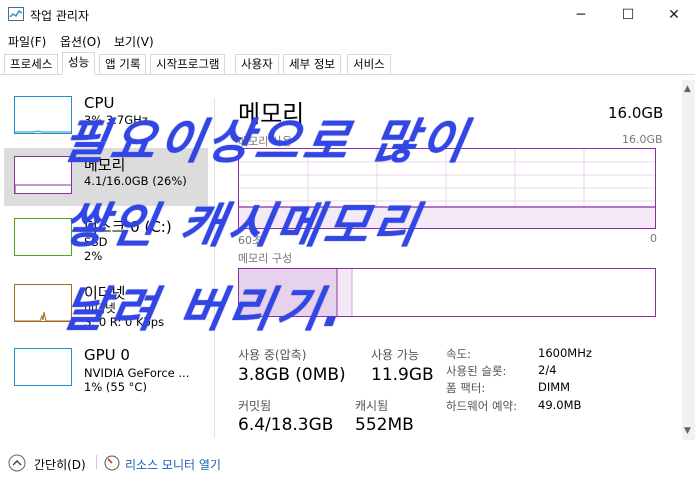 This screenshot has height=494, width=695. What do you see at coordinates (554, 387) in the screenshot?
I see `spec-form-factor-value: DIMM` at bounding box center [554, 387].